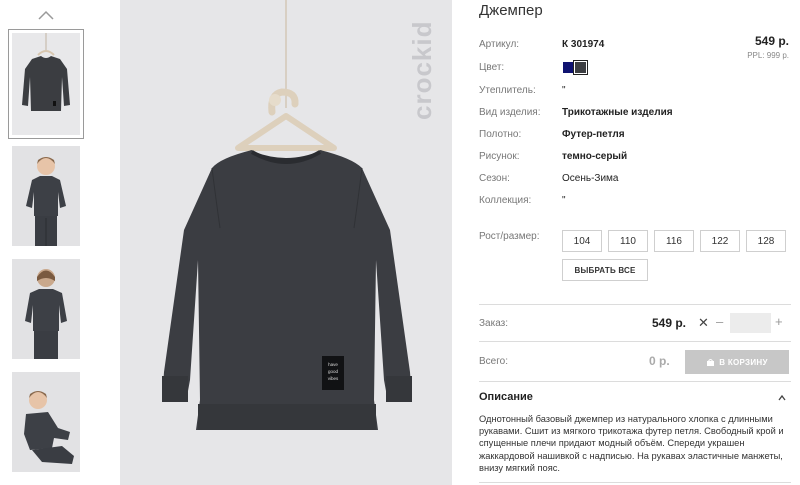  Describe the element at coordinates (507, 90) in the screenshot. I see `attr-label: Утеплитель:` at that location.